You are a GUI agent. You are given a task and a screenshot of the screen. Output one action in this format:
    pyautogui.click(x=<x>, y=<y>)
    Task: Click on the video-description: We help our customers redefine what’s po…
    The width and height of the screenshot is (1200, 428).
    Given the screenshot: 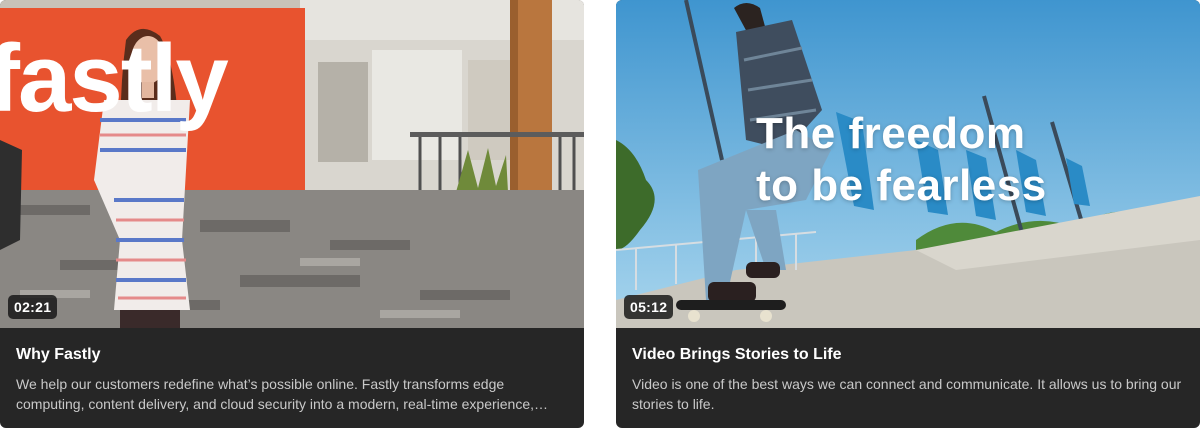 What is the action you would take?
    pyautogui.click(x=275, y=394)
    